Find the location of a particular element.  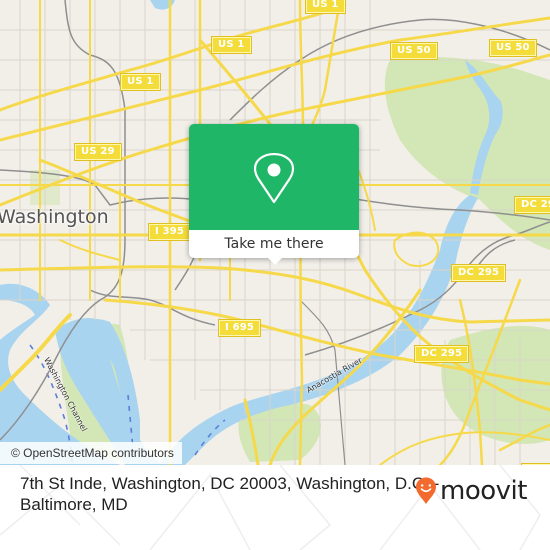

route-shield-i395: I 395 is located at coordinates (169, 232).